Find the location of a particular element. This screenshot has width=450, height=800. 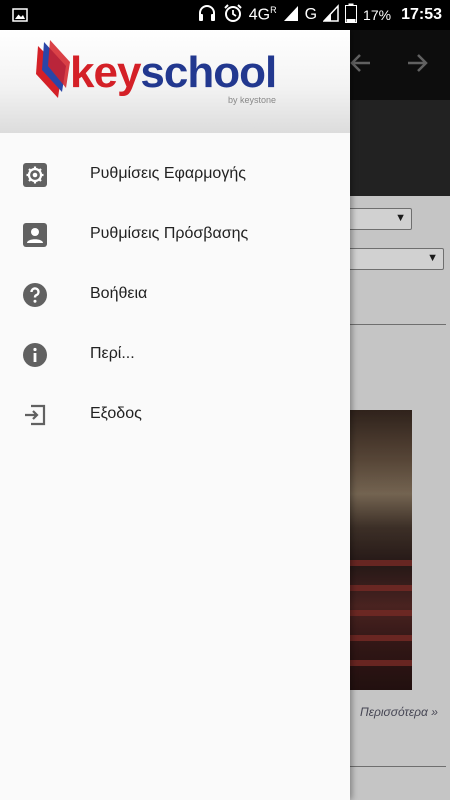

menu-item-help: Βοήθεια is located at coordinates (175, 295).